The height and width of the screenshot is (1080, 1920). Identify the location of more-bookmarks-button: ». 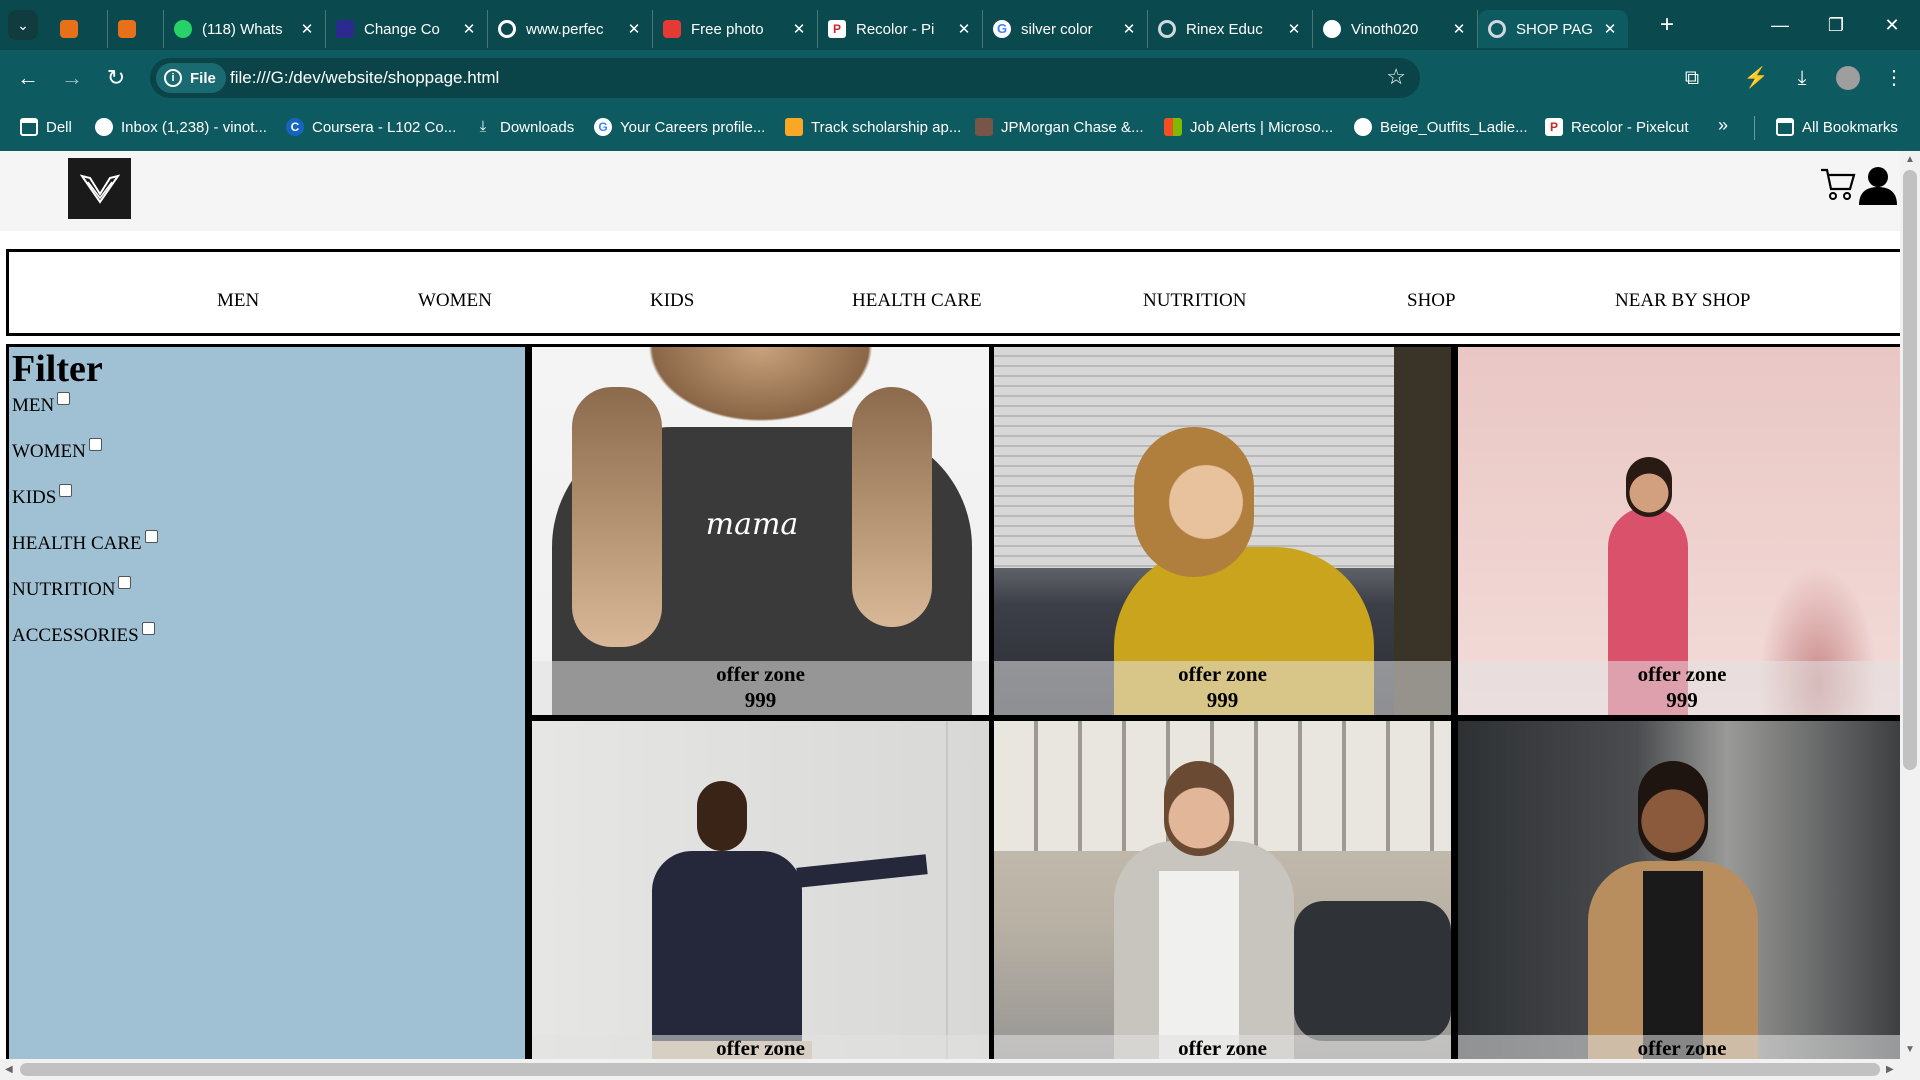
(1723, 125).